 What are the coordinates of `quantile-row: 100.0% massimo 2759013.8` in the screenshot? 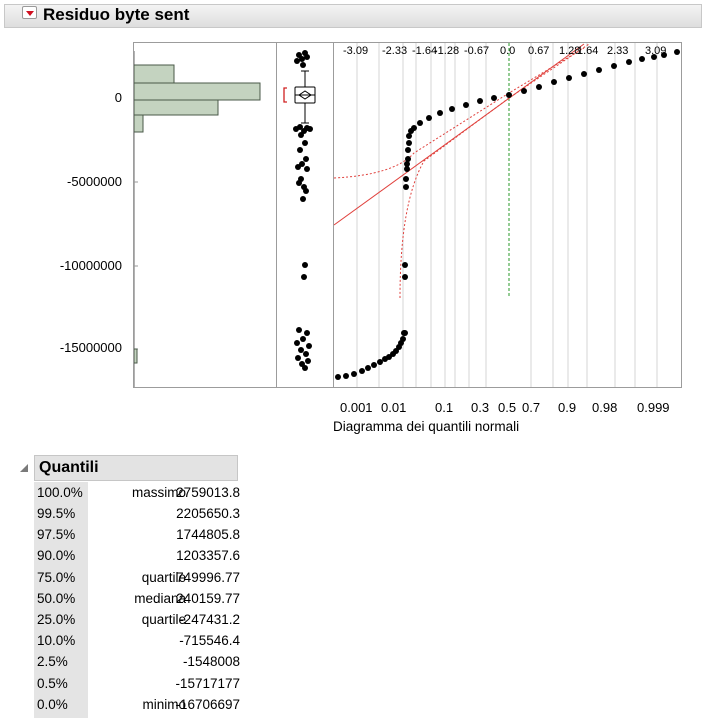 It's located at (139, 495).